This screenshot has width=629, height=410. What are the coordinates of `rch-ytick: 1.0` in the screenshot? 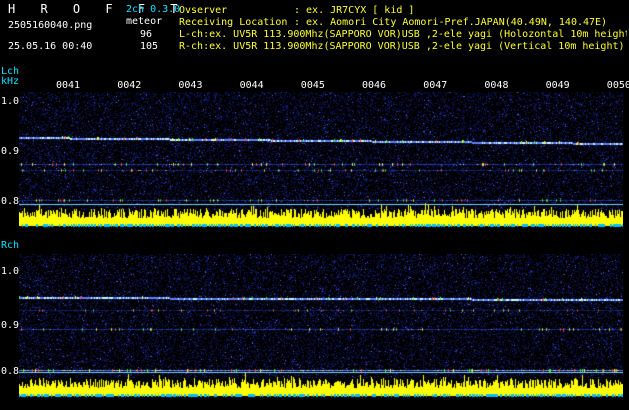 It's located at (10, 271).